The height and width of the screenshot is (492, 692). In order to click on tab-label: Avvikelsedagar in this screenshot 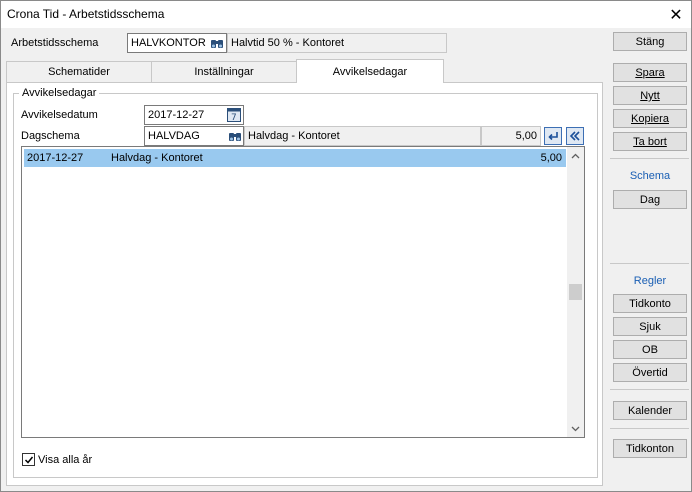, I will do `click(370, 72)`.